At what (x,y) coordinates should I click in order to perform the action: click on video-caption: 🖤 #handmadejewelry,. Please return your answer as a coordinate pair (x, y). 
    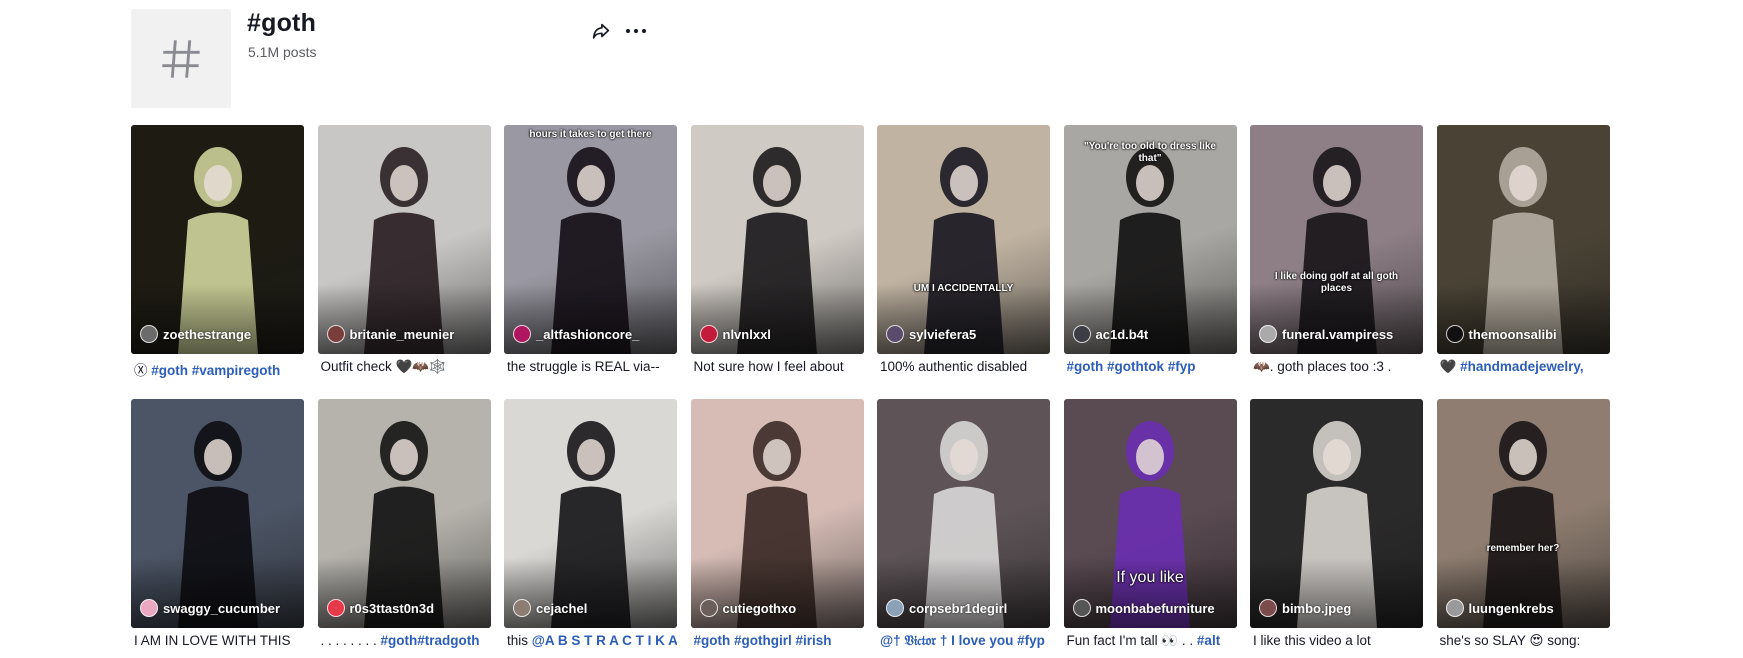
    Looking at the image, I should click on (1525, 367).